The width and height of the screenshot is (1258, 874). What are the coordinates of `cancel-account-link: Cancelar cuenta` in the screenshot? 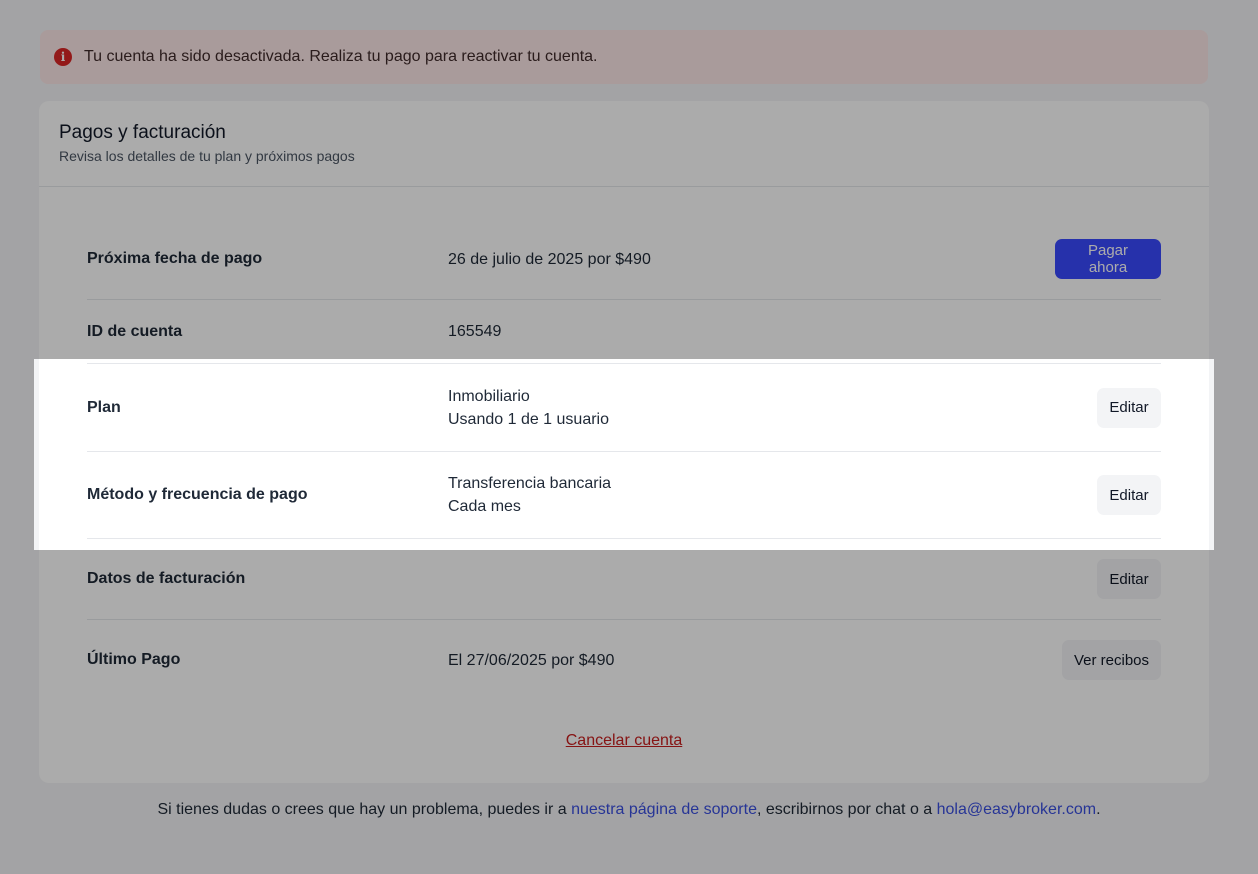 It's located at (624, 741).